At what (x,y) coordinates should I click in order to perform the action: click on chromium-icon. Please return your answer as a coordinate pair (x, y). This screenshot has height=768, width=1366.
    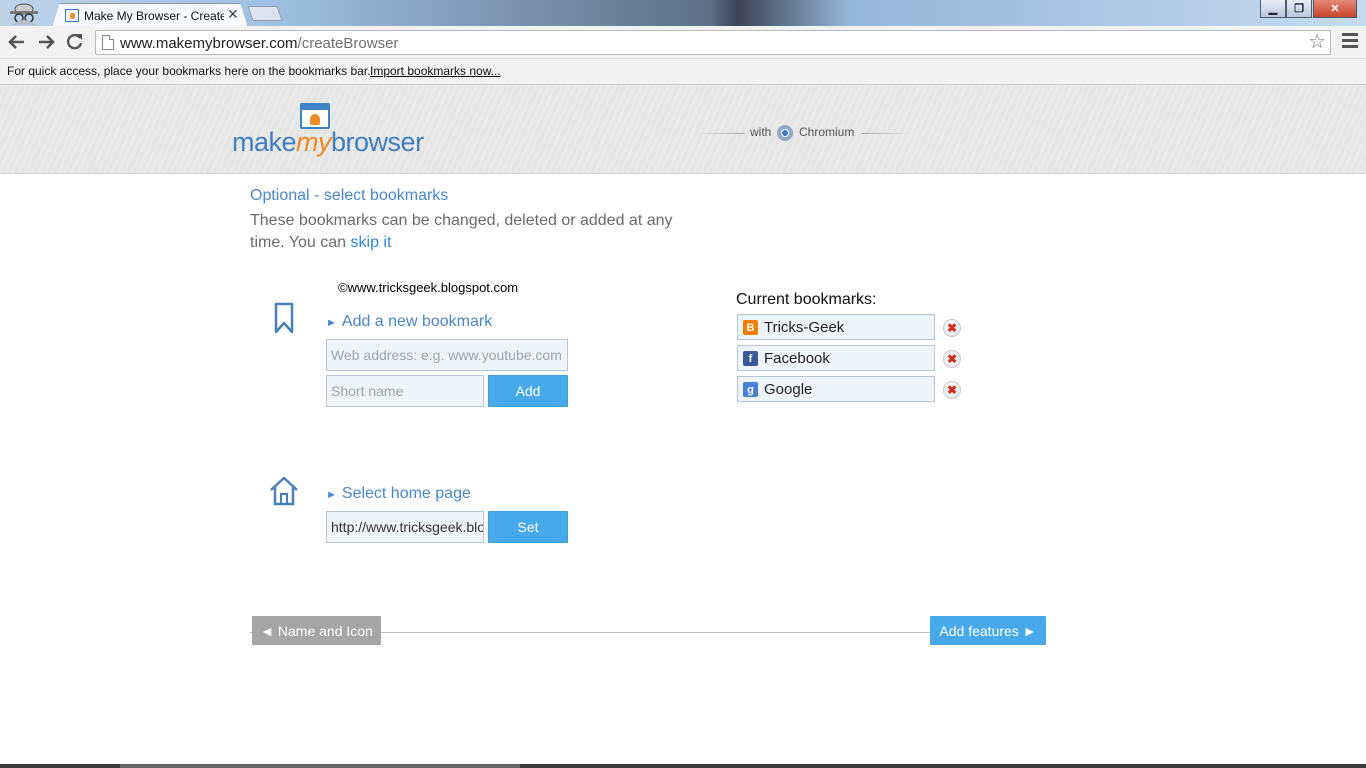
    Looking at the image, I should click on (785, 133).